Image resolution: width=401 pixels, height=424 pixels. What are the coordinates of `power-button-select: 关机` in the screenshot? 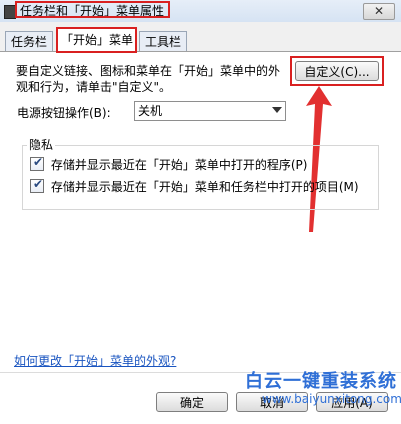 It's located at (210, 111).